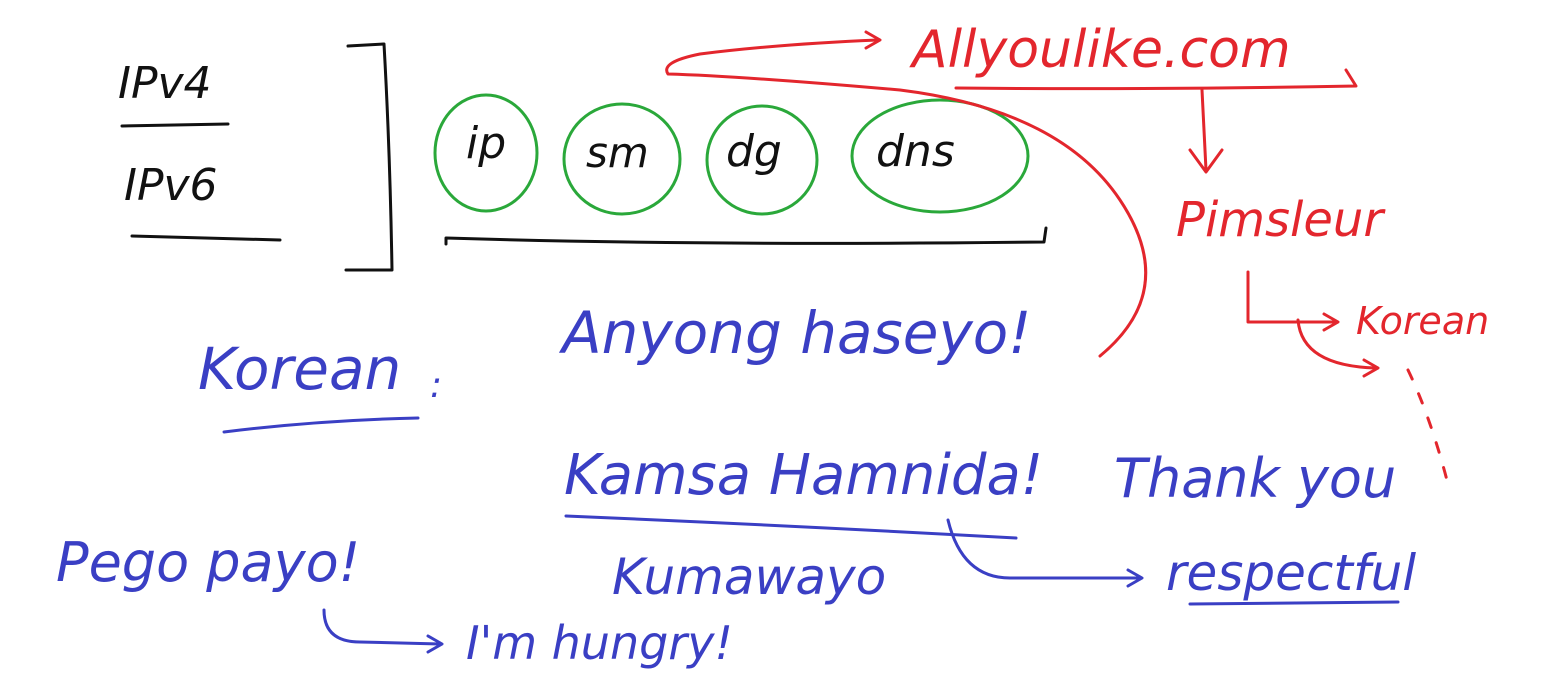  I want to click on arrow-to-respectful, so click(1044, 549).